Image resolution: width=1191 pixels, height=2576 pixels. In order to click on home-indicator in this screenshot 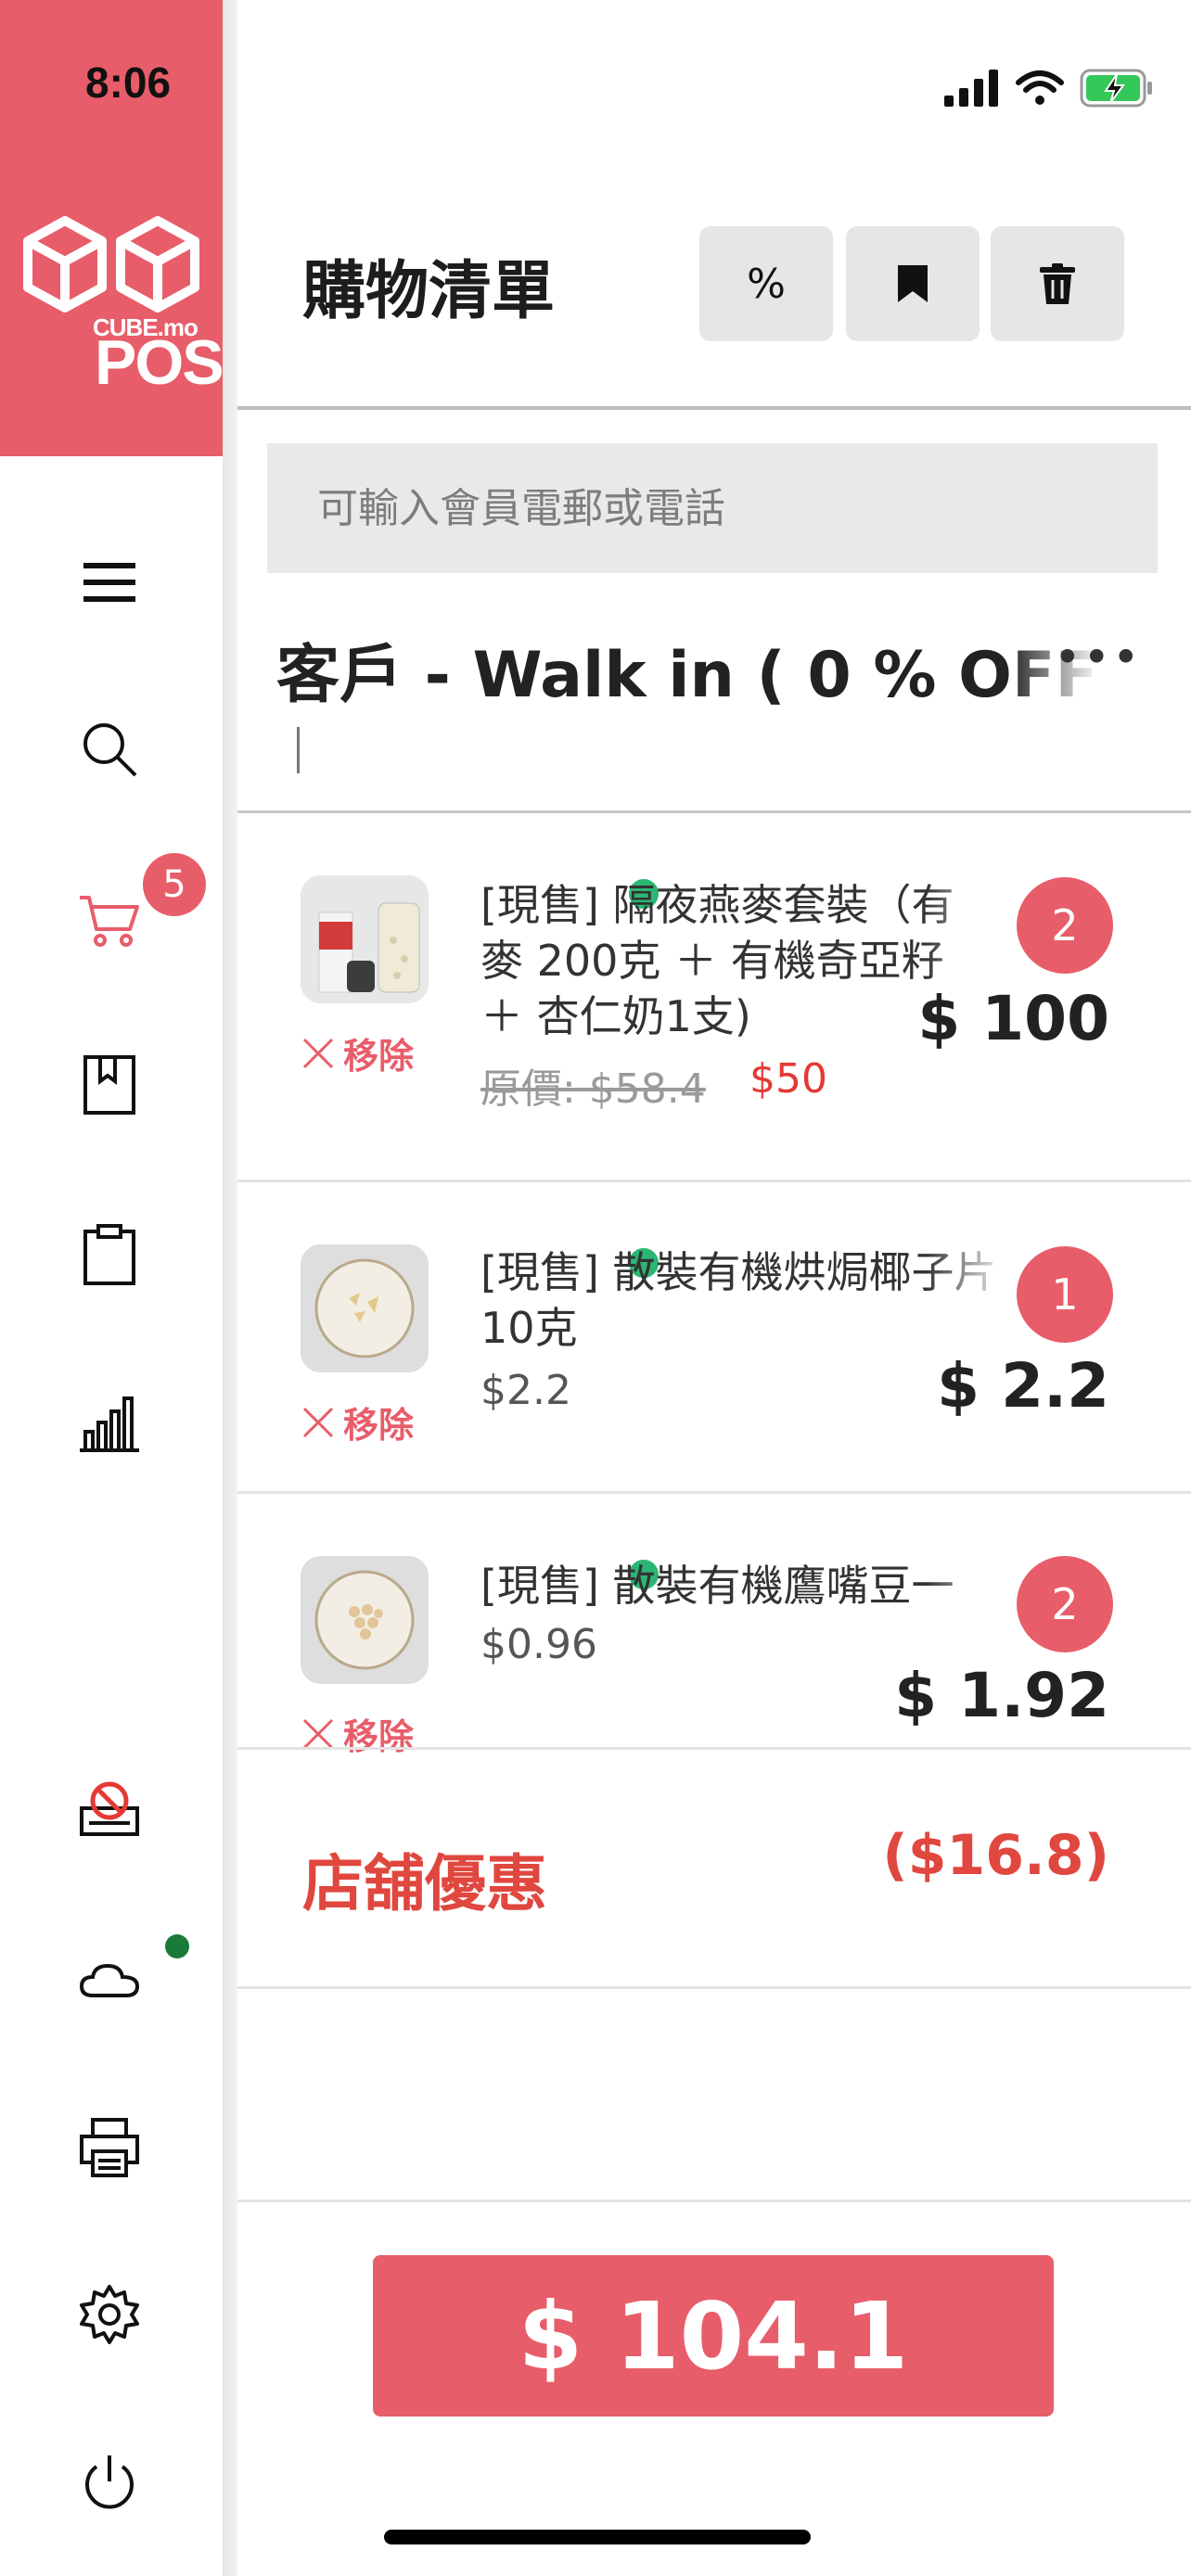, I will do `click(597, 2537)`.